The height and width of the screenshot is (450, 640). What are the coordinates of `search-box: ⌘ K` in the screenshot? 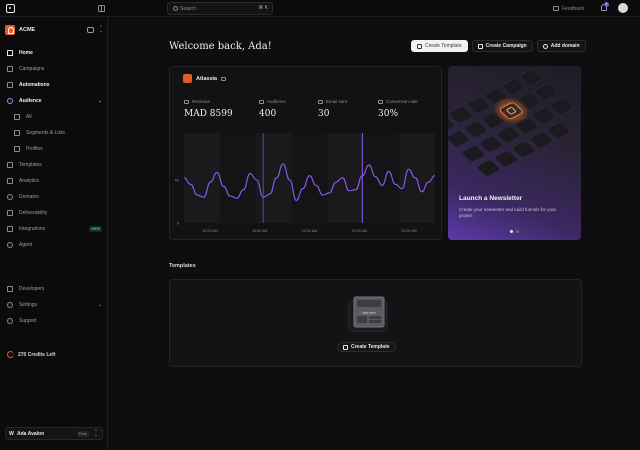 It's located at (220, 8).